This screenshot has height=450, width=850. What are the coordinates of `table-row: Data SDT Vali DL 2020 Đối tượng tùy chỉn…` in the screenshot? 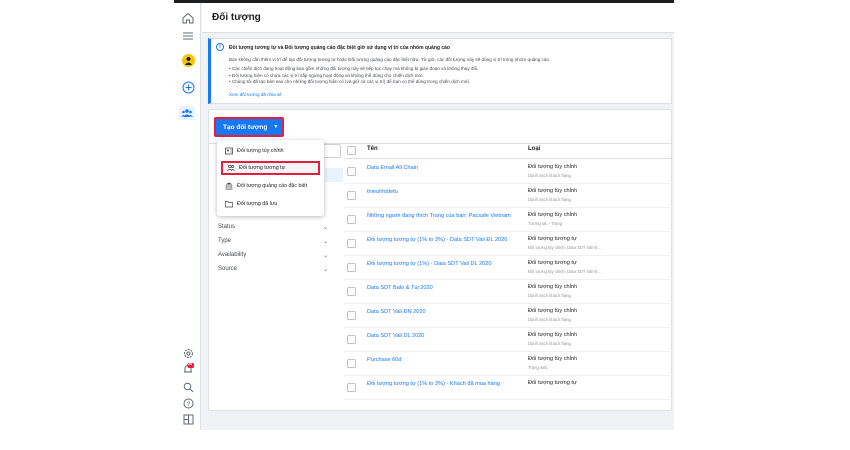 It's located at (508, 340).